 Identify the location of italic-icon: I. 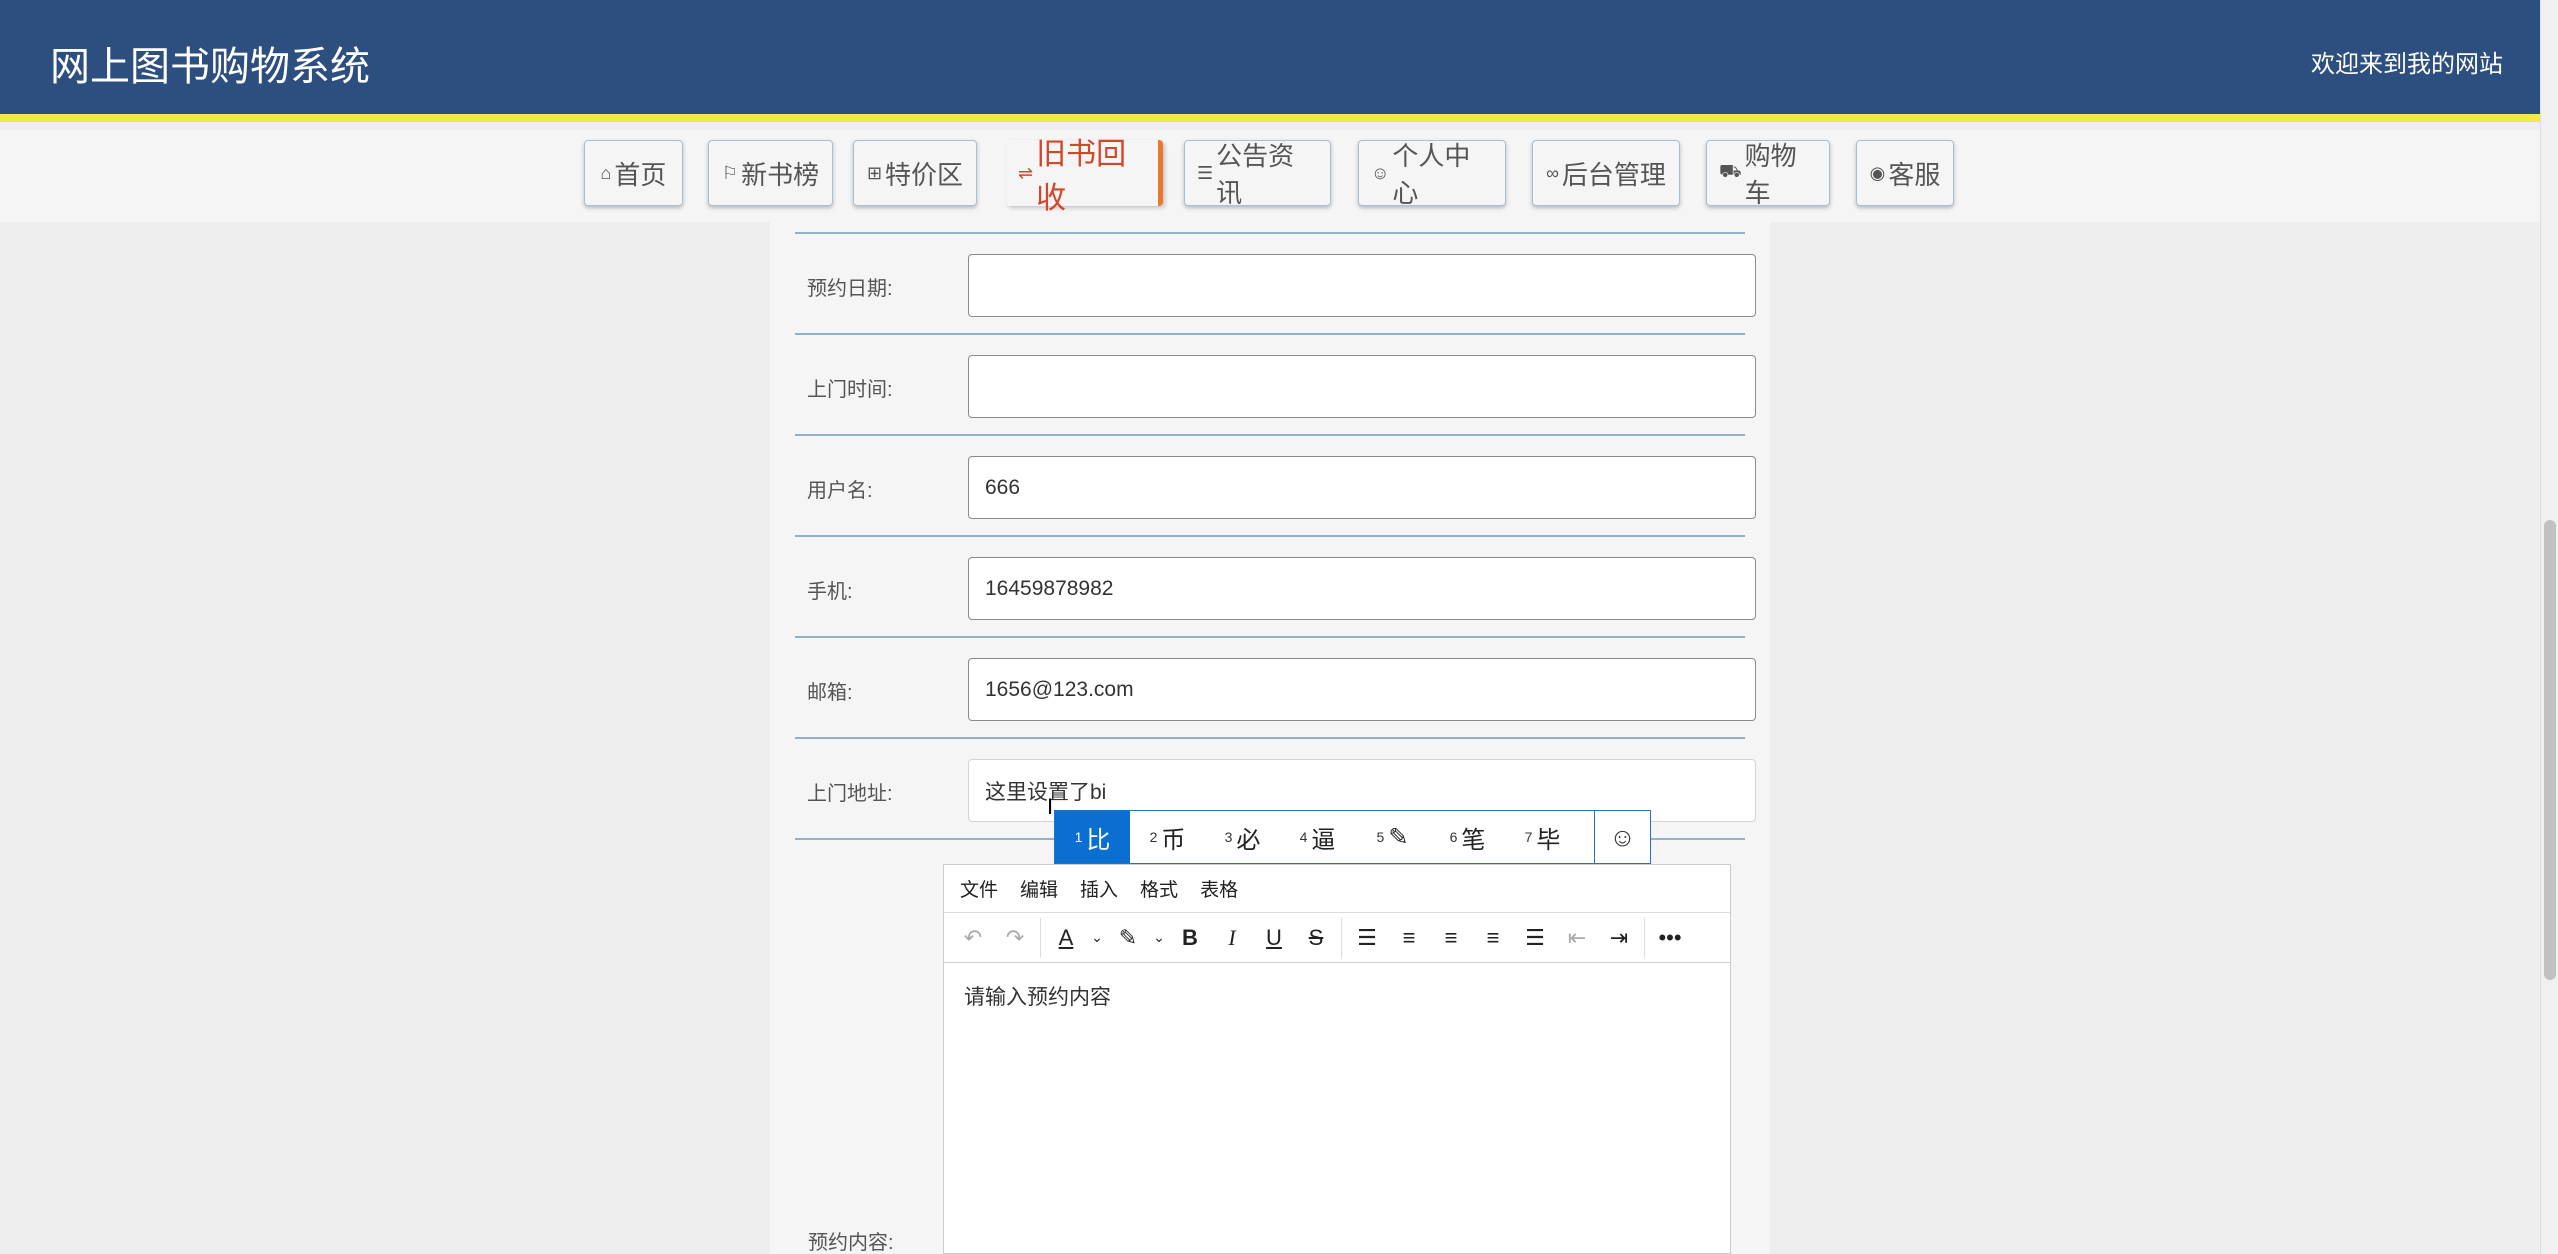
(1232, 938).